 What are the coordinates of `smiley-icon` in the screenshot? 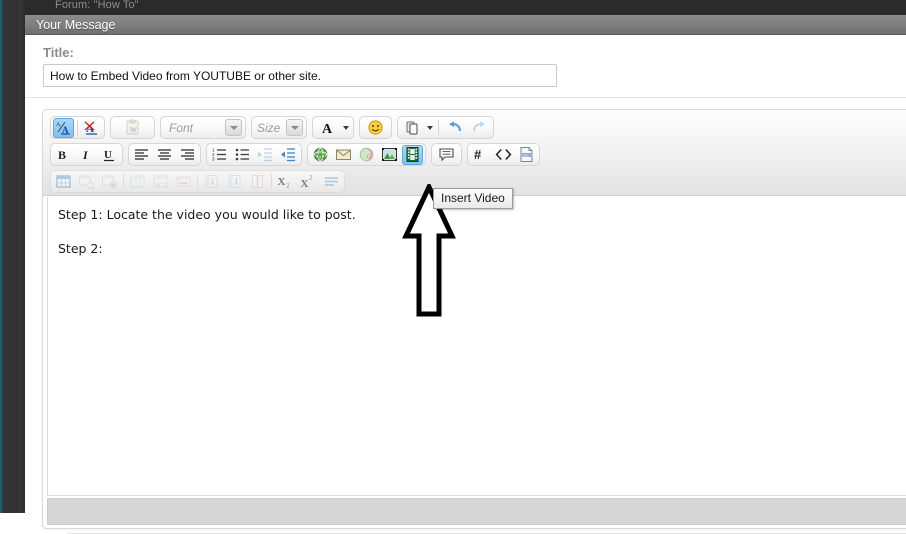 It's located at (375, 128).